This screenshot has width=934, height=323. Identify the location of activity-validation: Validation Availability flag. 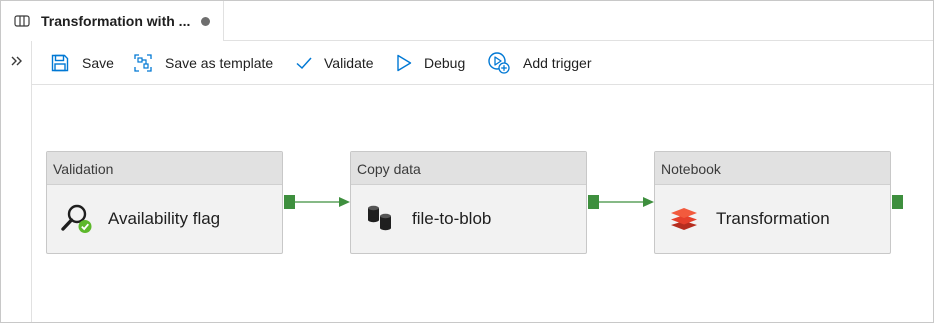
(164, 202).